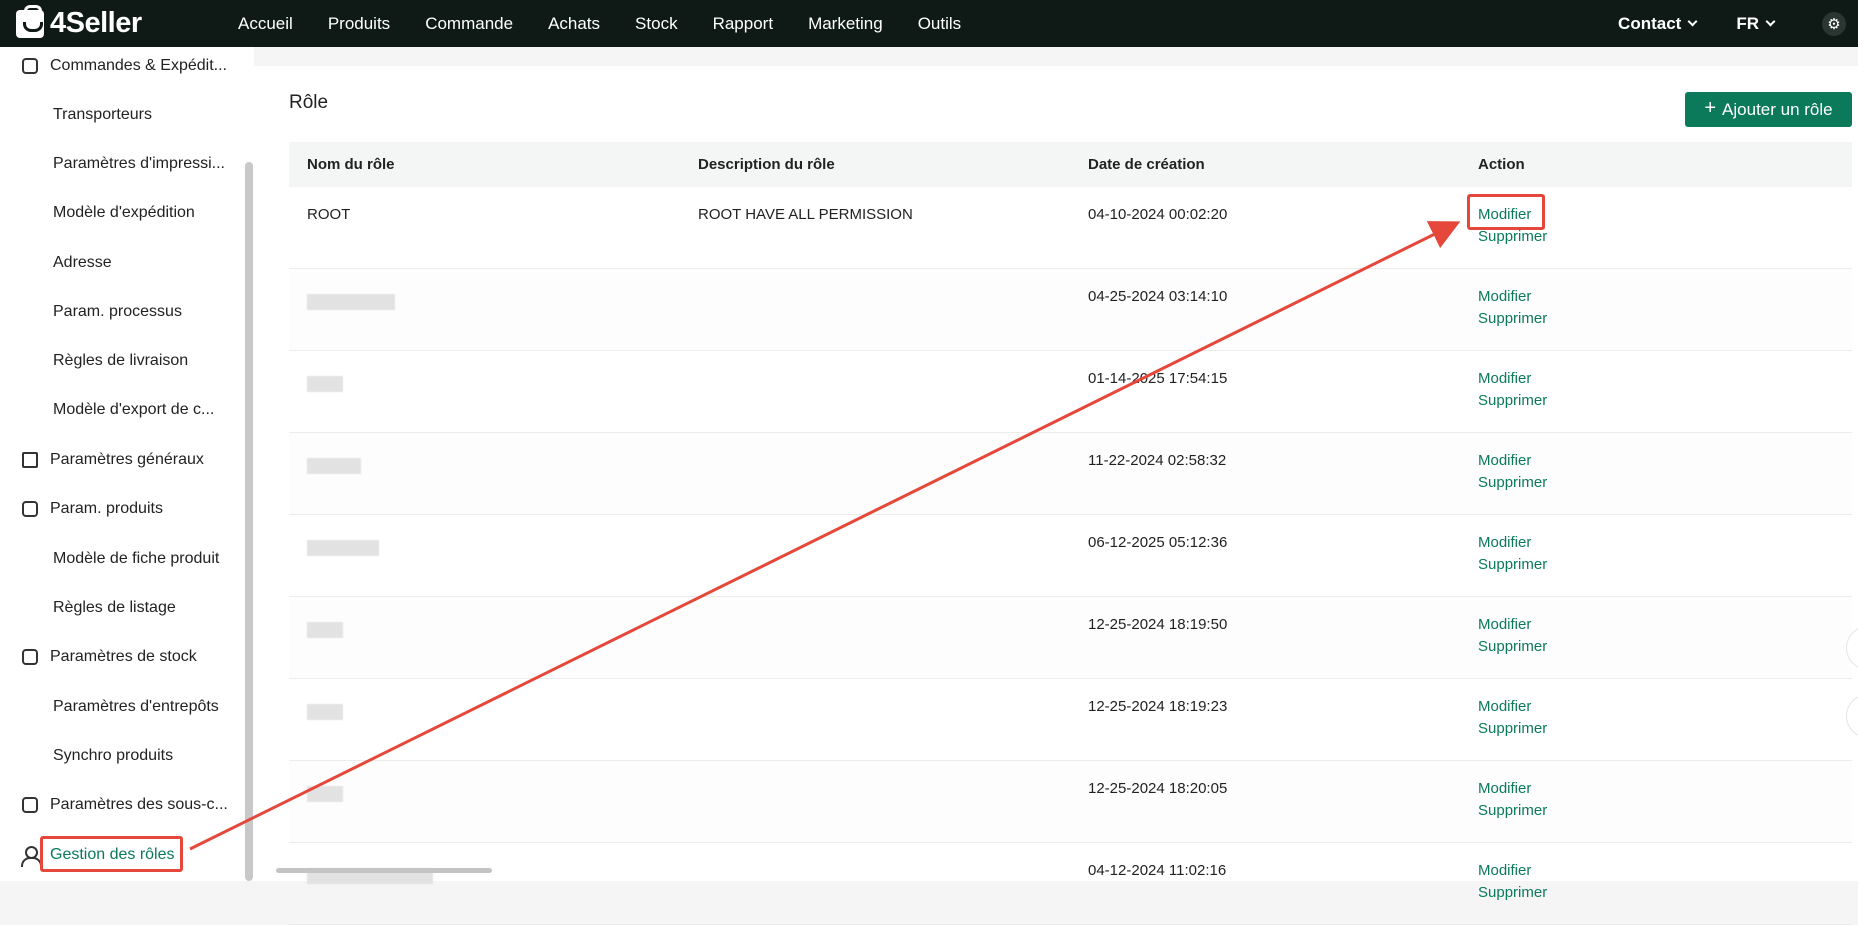 This screenshot has height=925, width=1858. What do you see at coordinates (1650, 23) in the screenshot?
I see `contact-label: Contact` at bounding box center [1650, 23].